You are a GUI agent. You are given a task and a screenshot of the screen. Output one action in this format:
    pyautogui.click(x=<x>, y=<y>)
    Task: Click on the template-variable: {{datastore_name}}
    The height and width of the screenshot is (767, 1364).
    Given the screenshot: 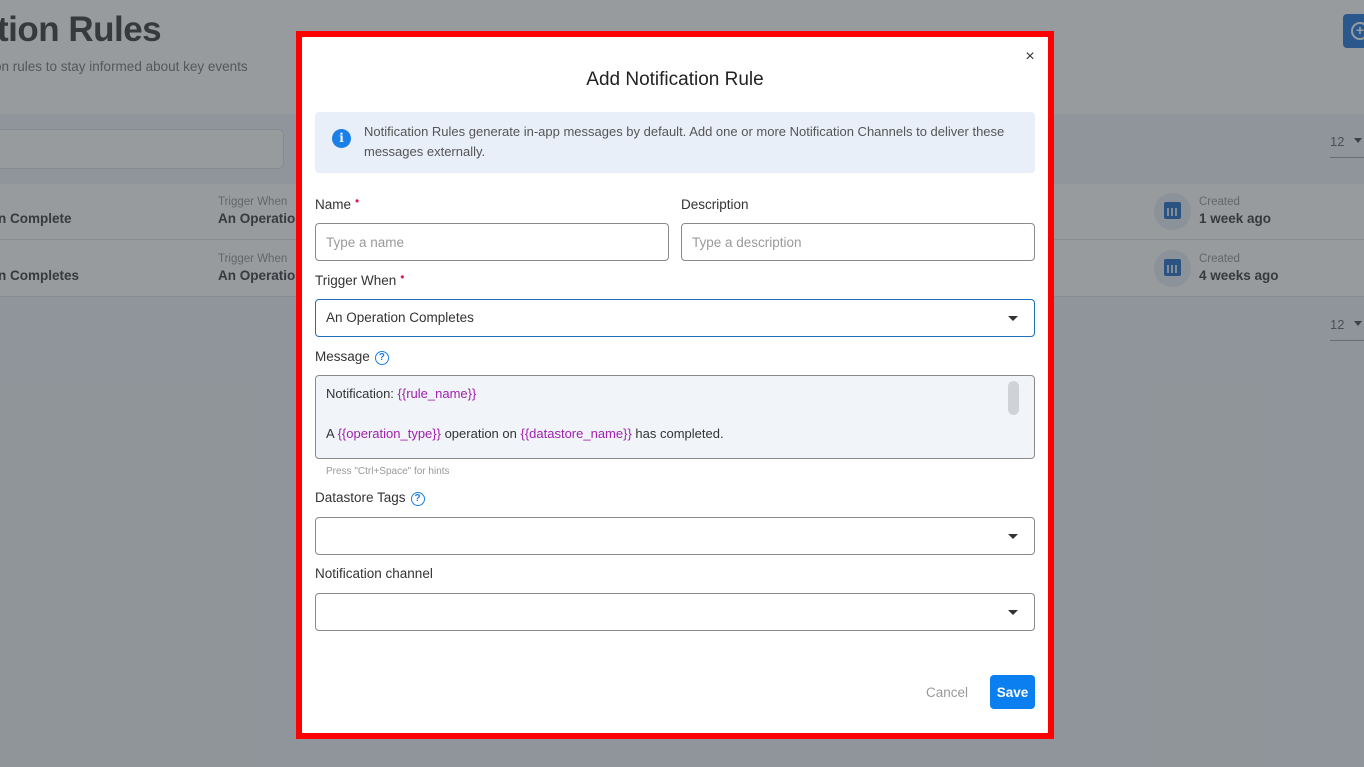 What is the action you would take?
    pyautogui.click(x=576, y=433)
    